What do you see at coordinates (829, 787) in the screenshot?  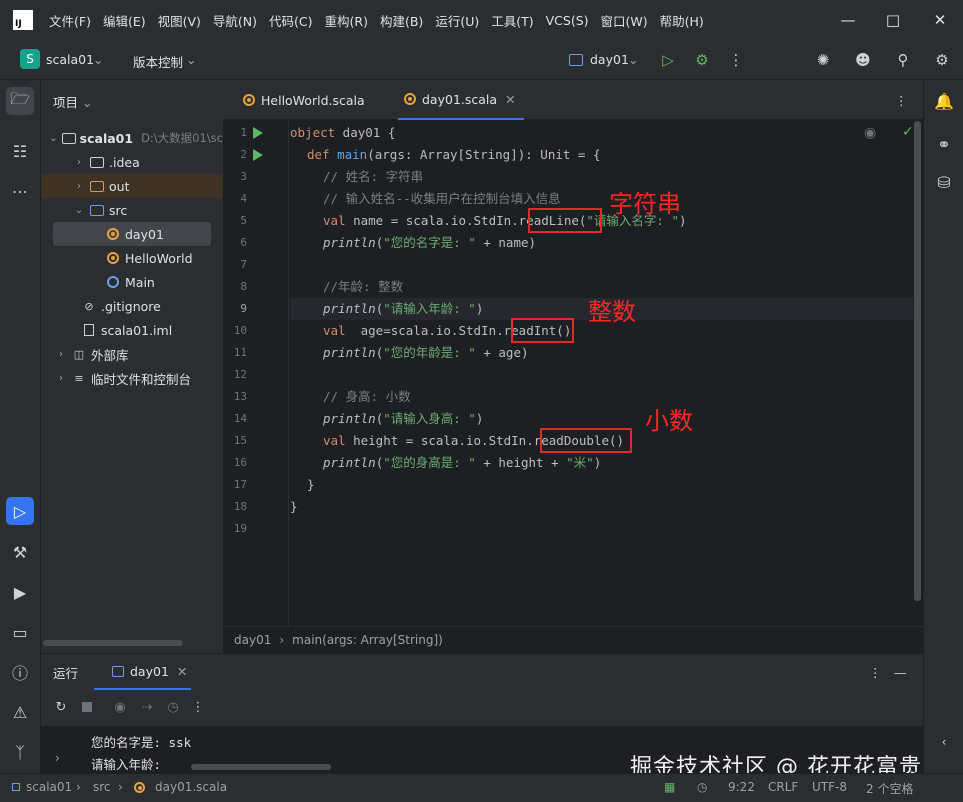 I see `file-encoding: UTF-8` at bounding box center [829, 787].